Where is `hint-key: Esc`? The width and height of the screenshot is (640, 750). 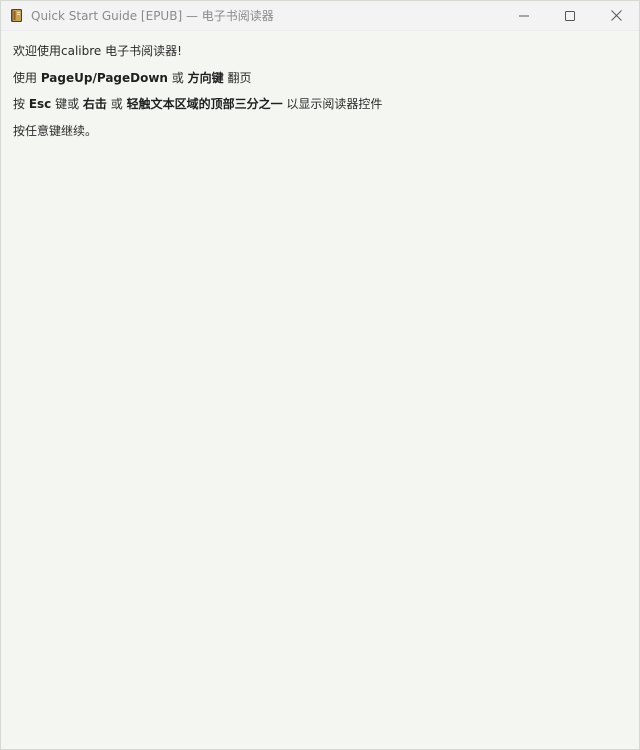 hint-key: Esc is located at coordinates (40, 104).